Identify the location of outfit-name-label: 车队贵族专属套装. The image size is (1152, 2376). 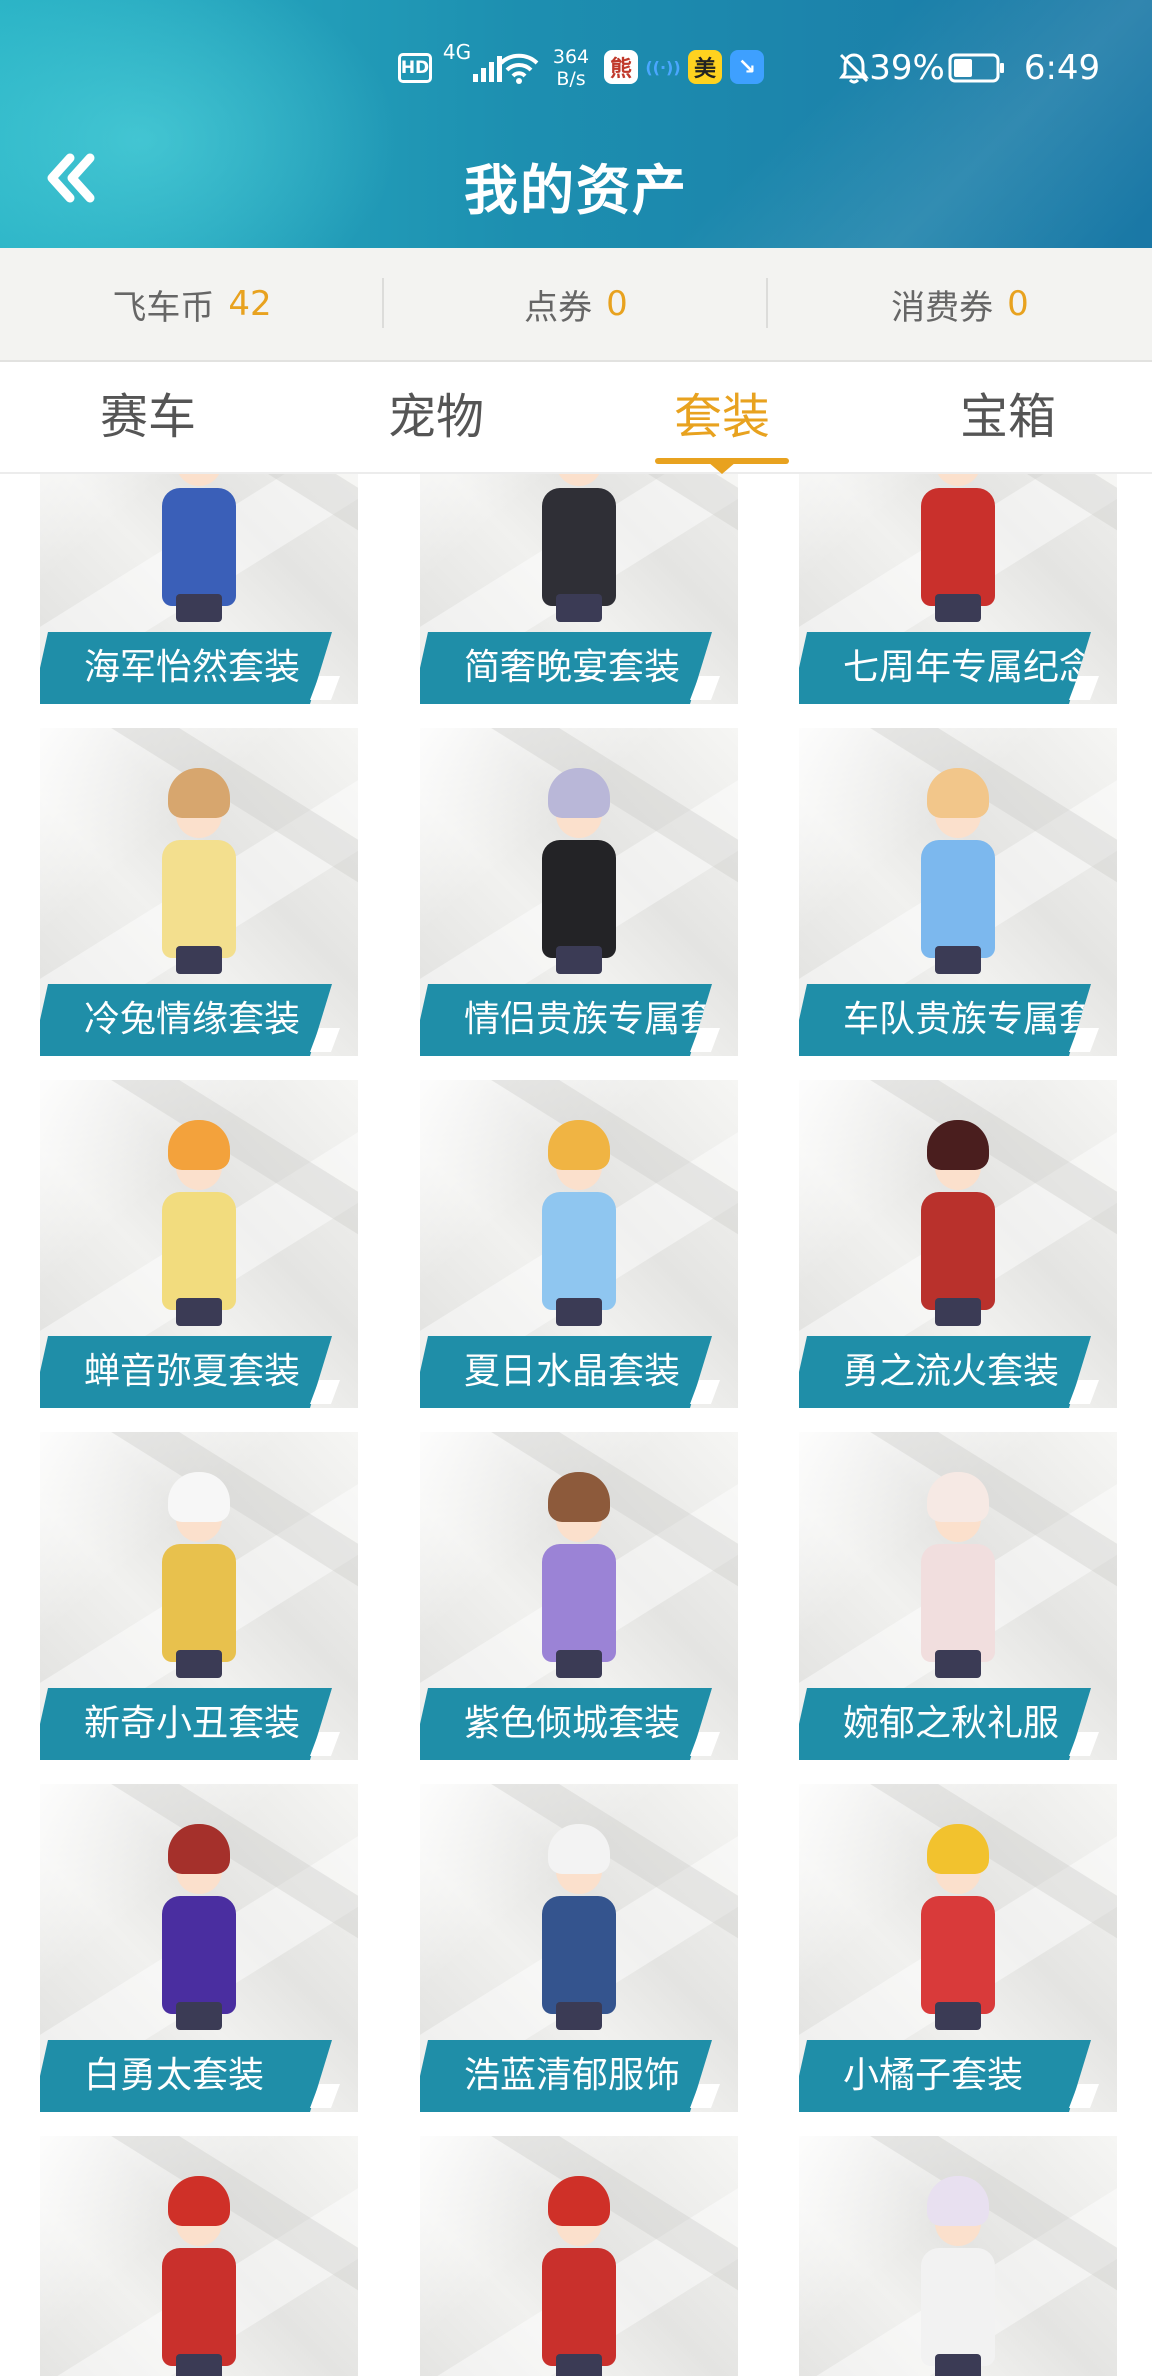
(945, 1020).